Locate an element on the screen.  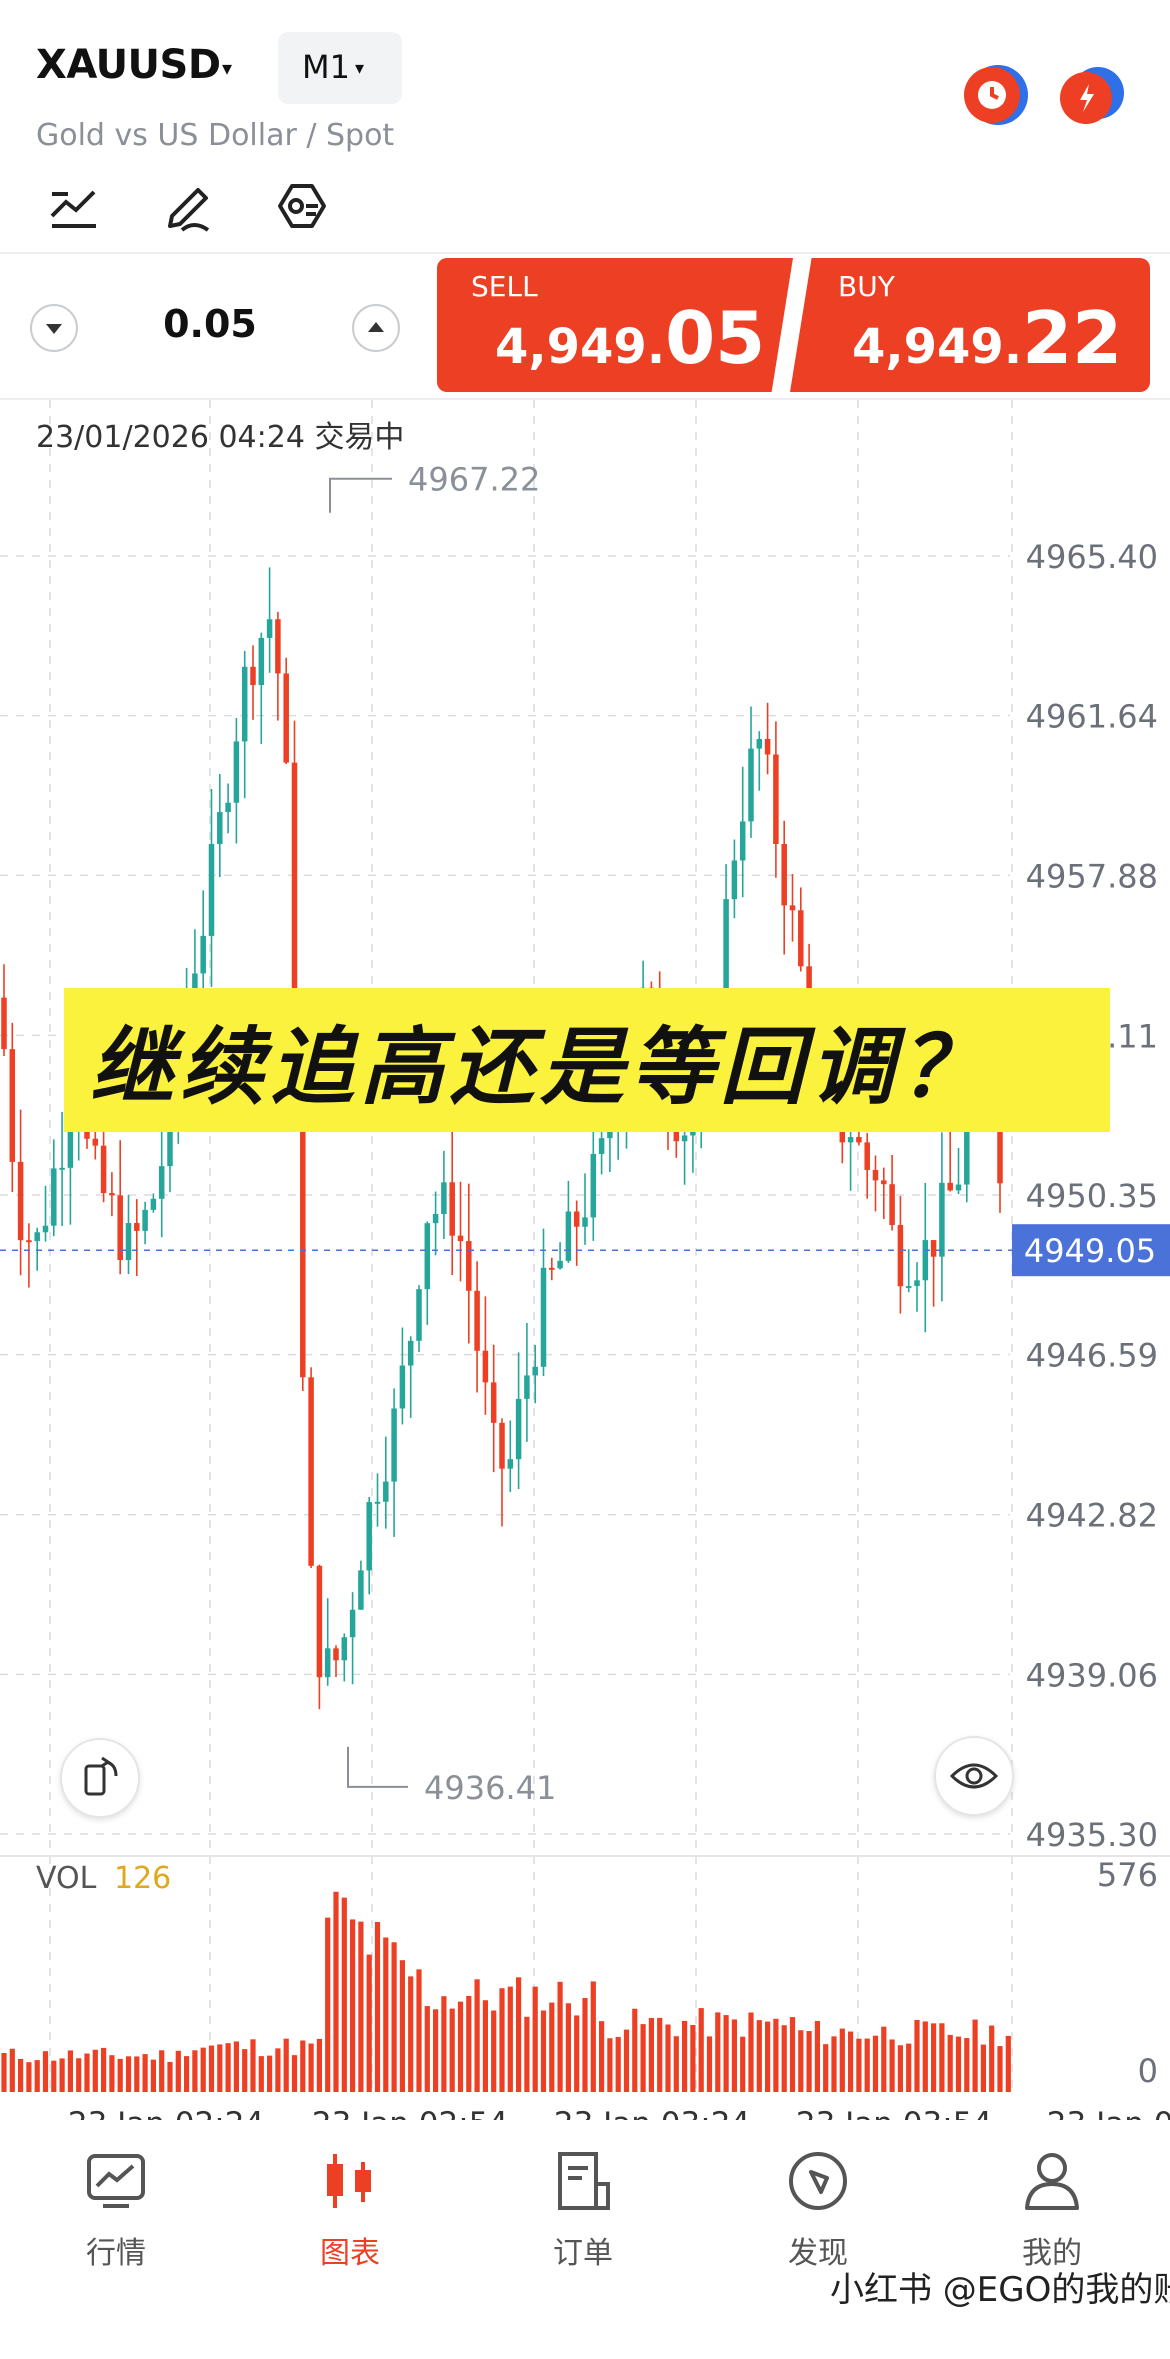
buy-price-pips: 22 is located at coordinates (1072, 338).